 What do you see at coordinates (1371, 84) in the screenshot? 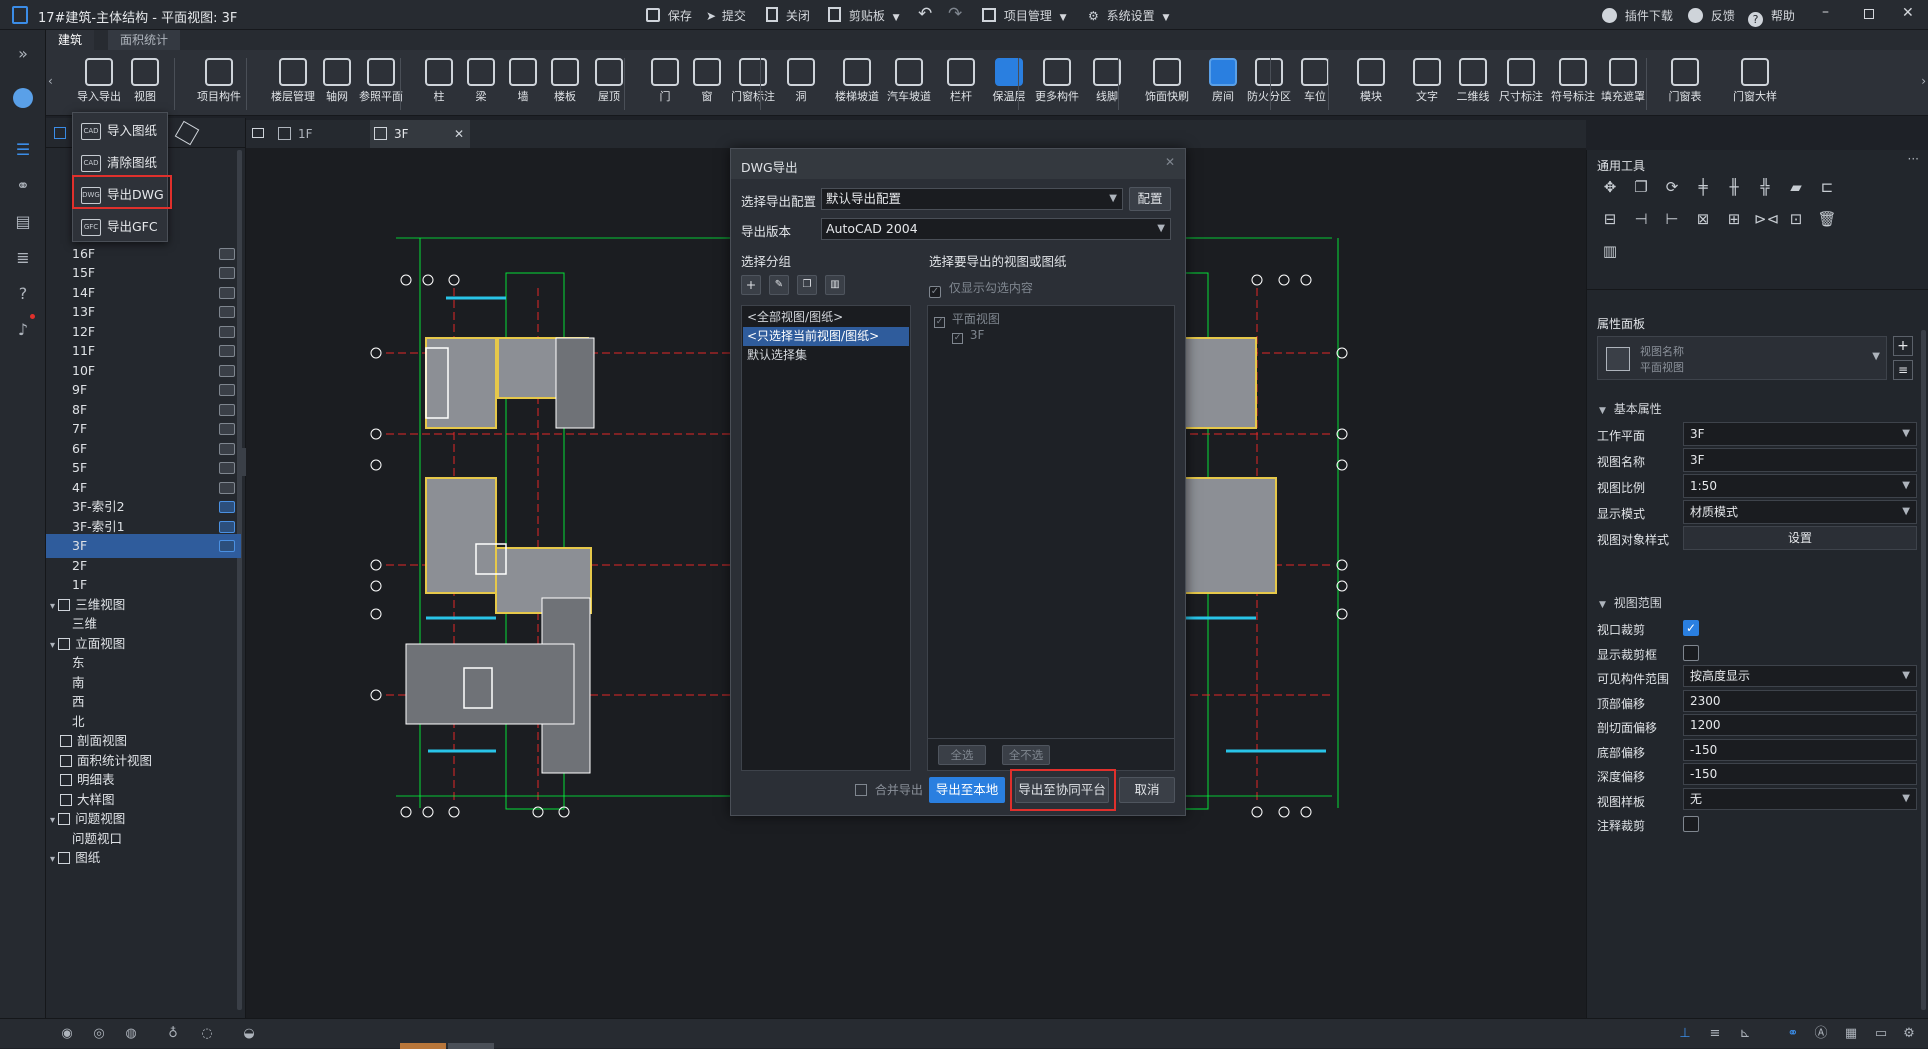
I see `ribbon-module-button: 模块` at bounding box center [1371, 84].